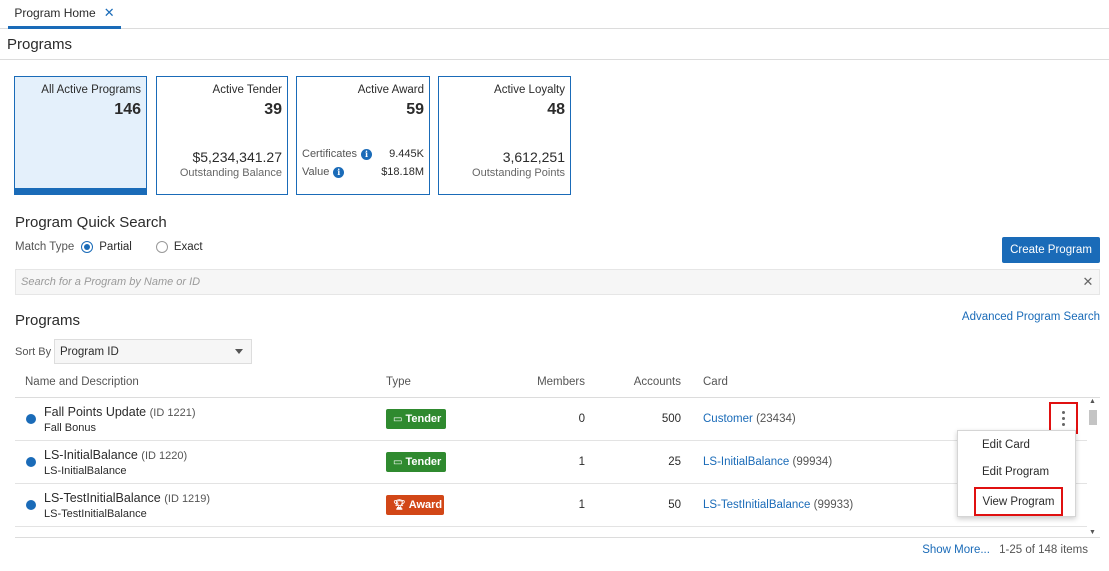 The width and height of the screenshot is (1109, 571). I want to click on type-label: Award, so click(425, 505).